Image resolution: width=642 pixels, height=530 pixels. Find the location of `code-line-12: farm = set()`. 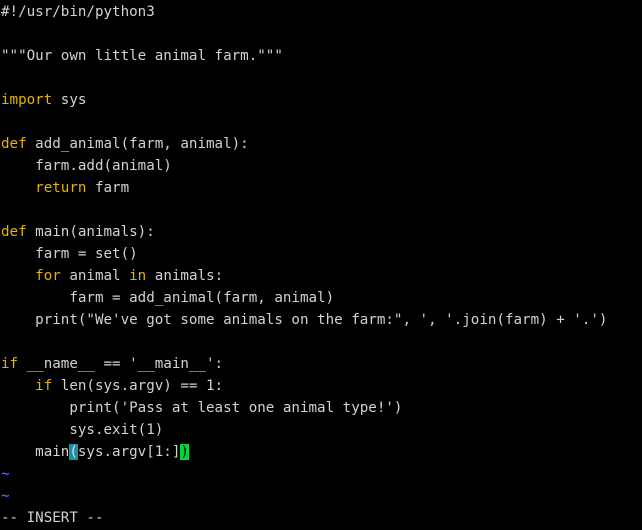

code-line-12: farm = set() is located at coordinates (69, 254).